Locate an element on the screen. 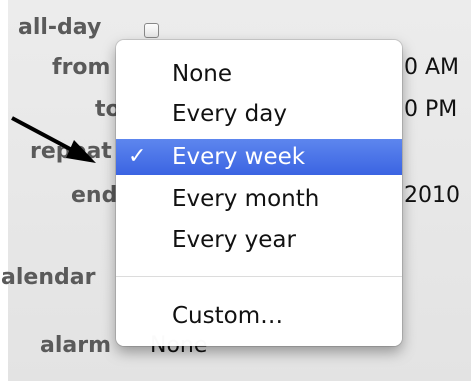  calendar-label: calendar is located at coordinates (48, 277).